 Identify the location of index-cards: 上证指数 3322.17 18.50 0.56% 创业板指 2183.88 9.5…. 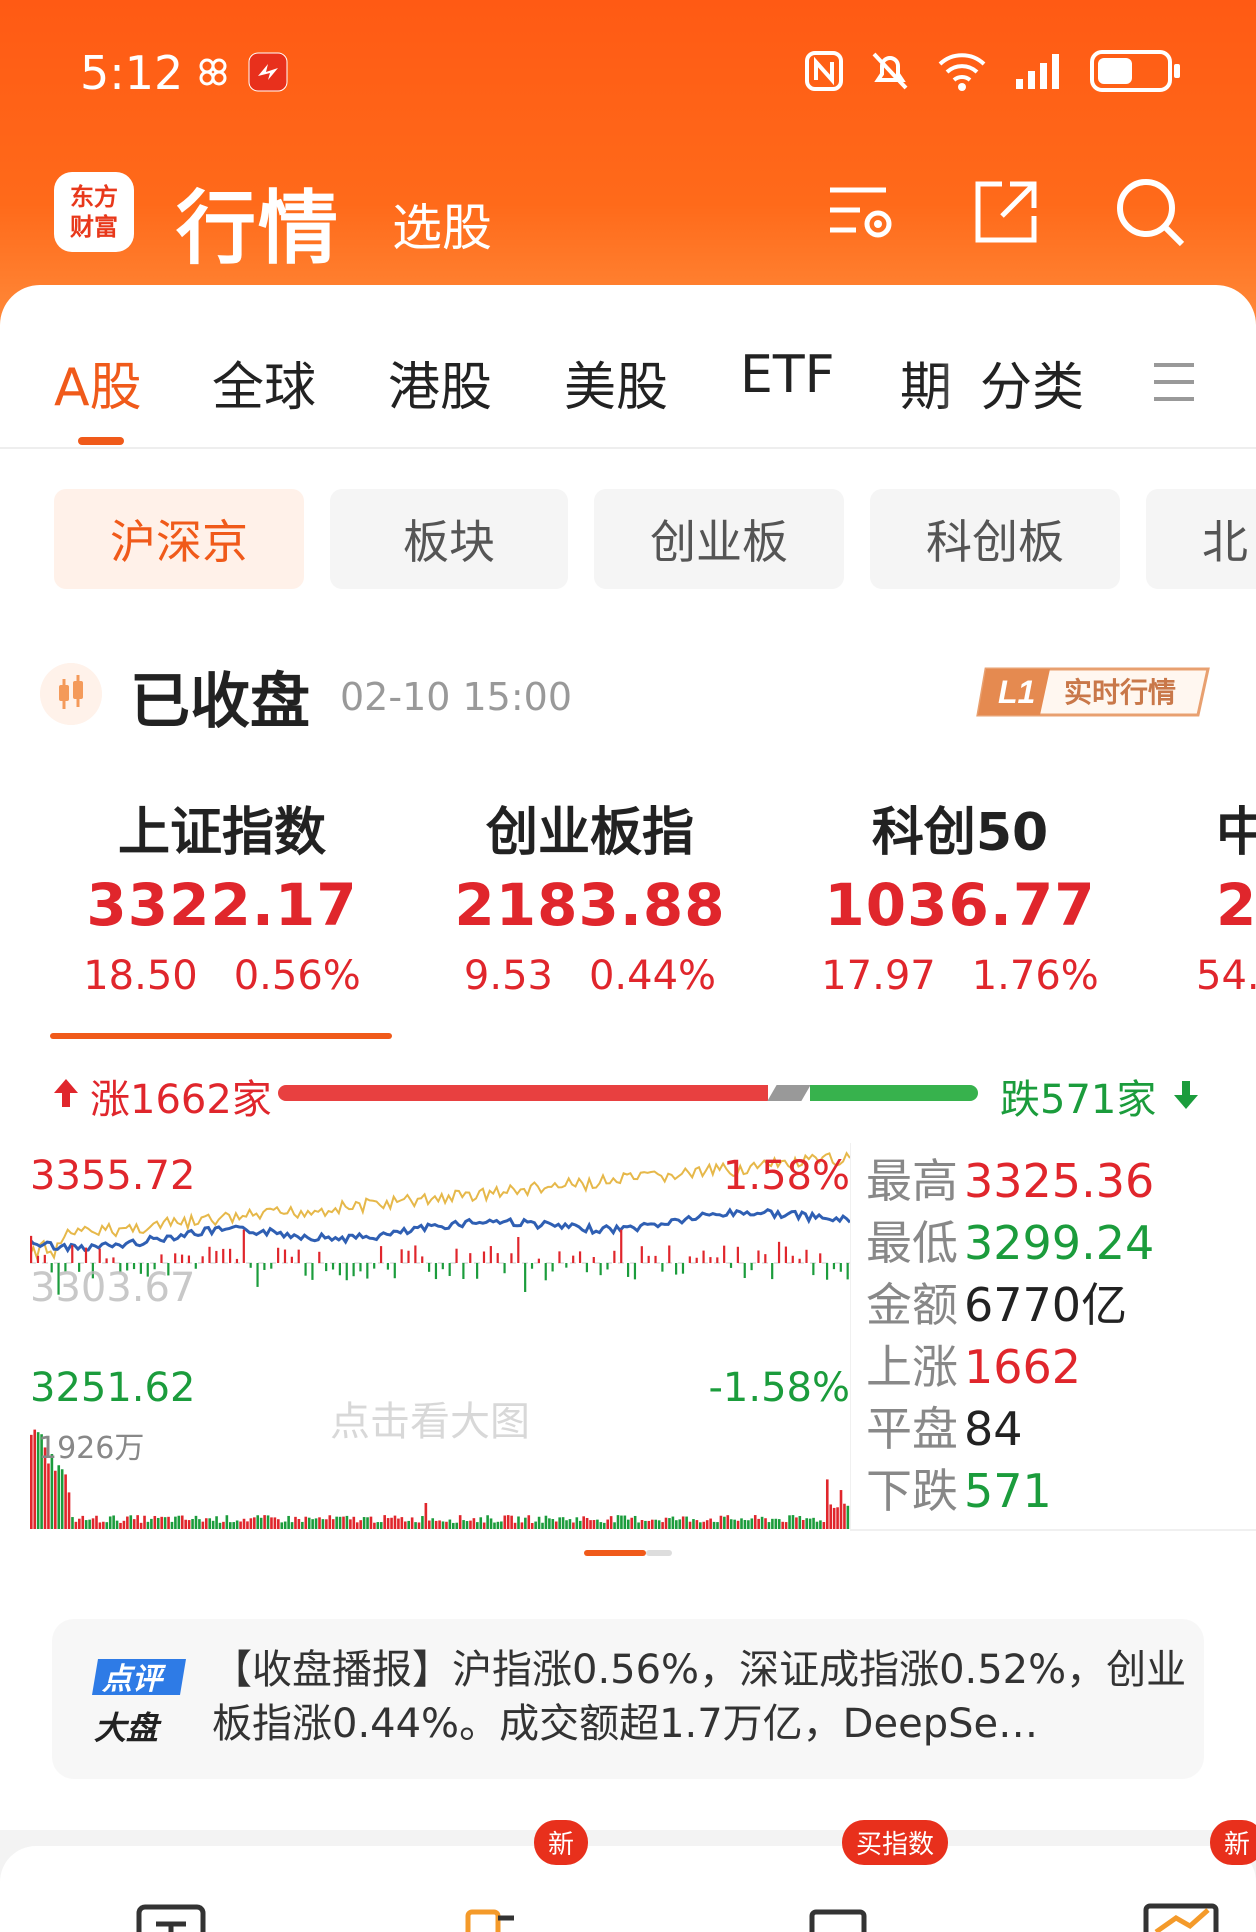
(628, 894).